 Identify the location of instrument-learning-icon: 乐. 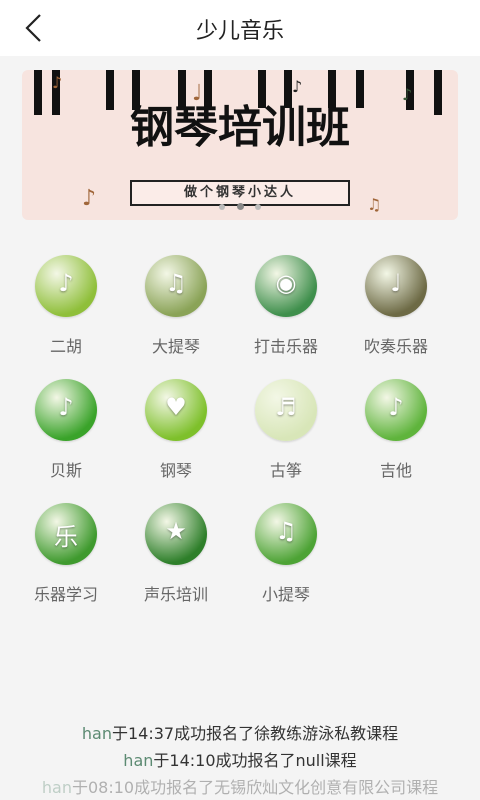
(66, 534).